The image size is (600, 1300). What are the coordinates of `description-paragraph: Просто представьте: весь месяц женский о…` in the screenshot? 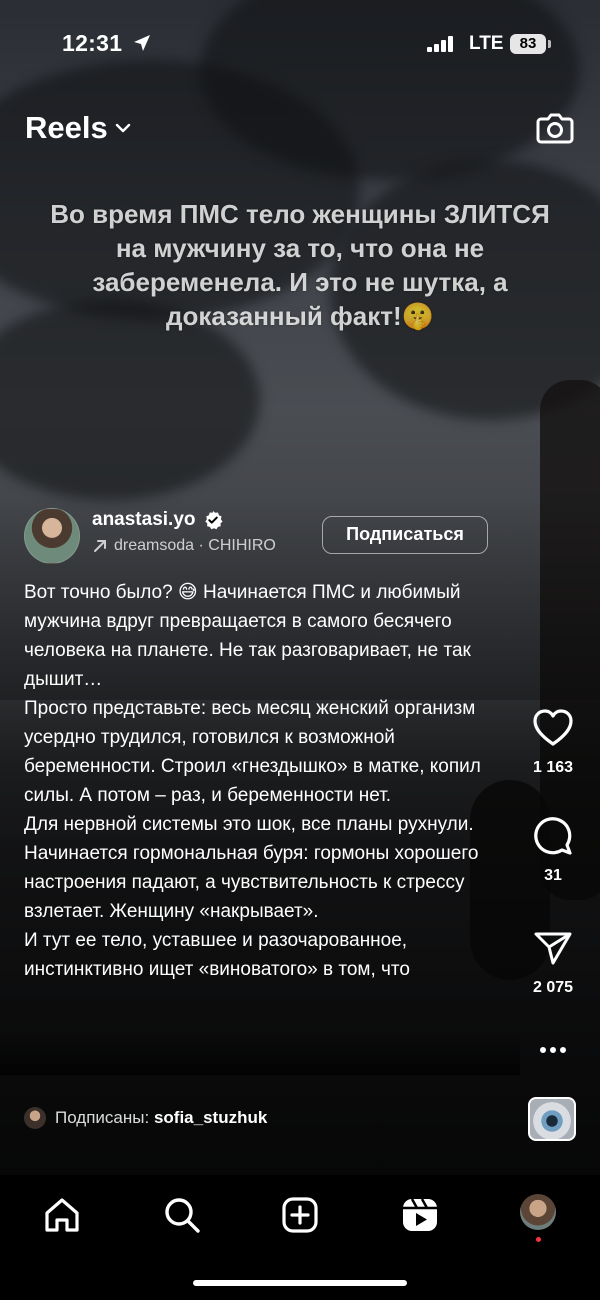 It's located at (255, 752).